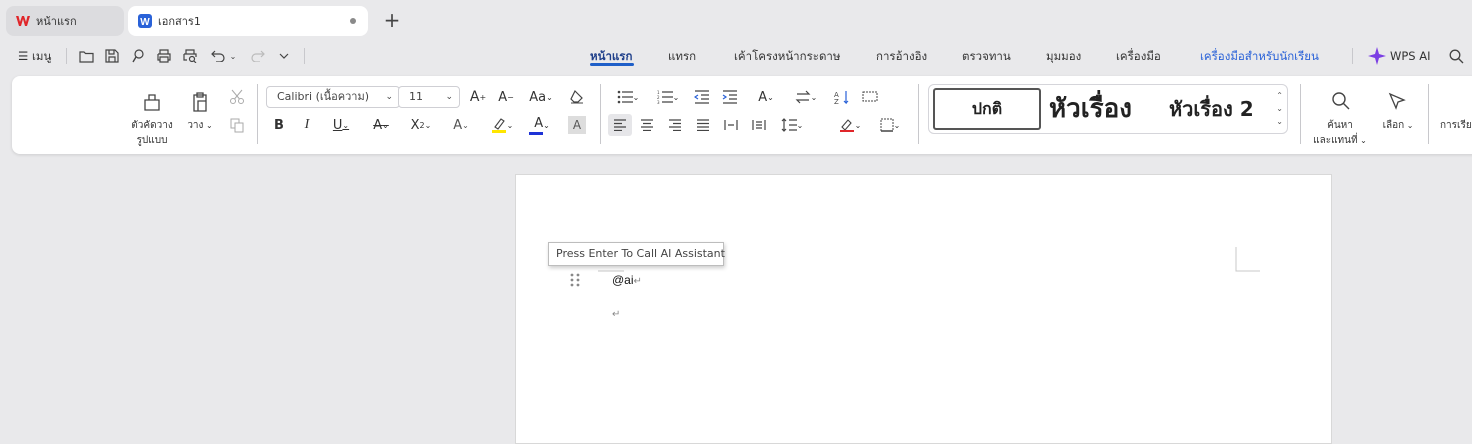 The image size is (1472, 444). Describe the element at coordinates (542, 125) in the screenshot. I see `font-color-icon: A ⌄` at that location.